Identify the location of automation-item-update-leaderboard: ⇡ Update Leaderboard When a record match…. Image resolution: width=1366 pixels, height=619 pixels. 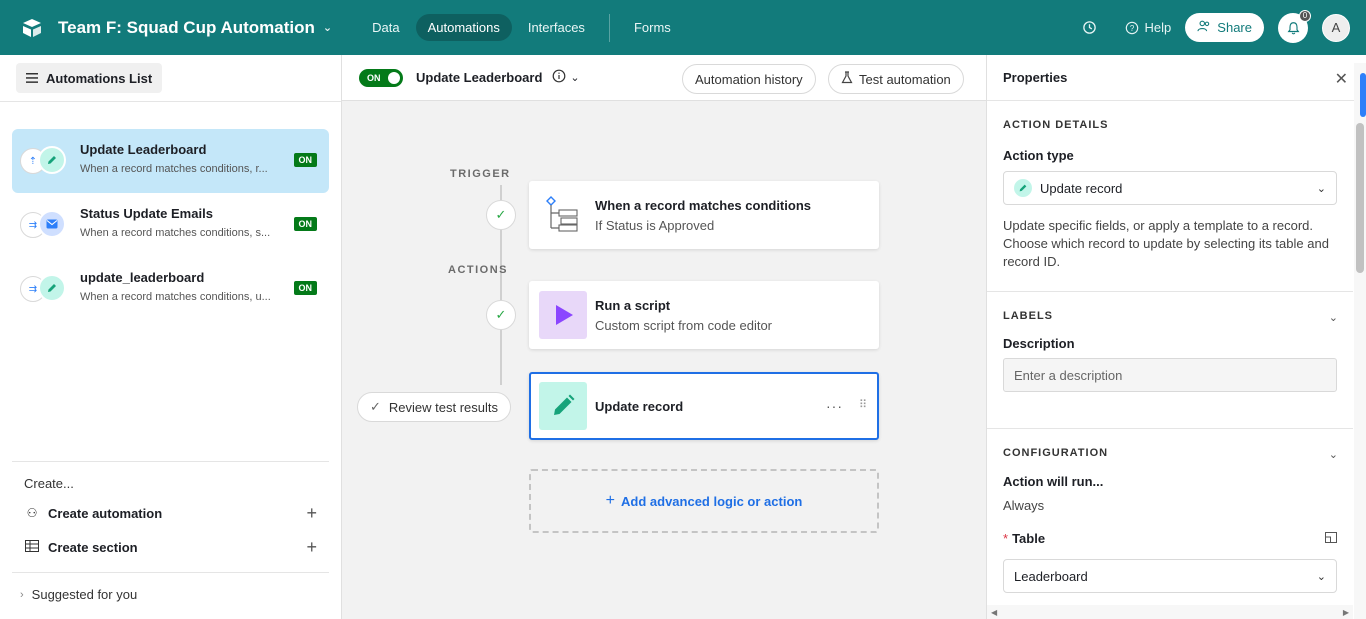
(170, 161).